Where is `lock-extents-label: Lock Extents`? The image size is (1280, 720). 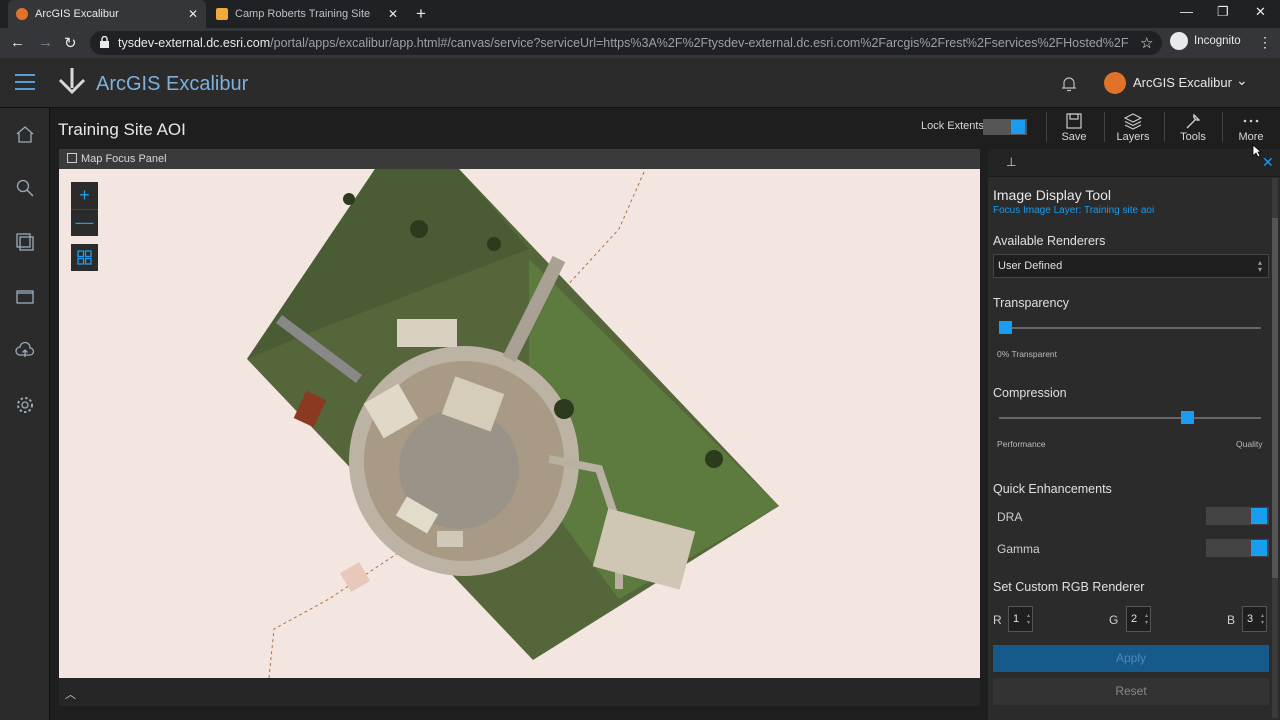 lock-extents-label: Lock Extents is located at coordinates (952, 126).